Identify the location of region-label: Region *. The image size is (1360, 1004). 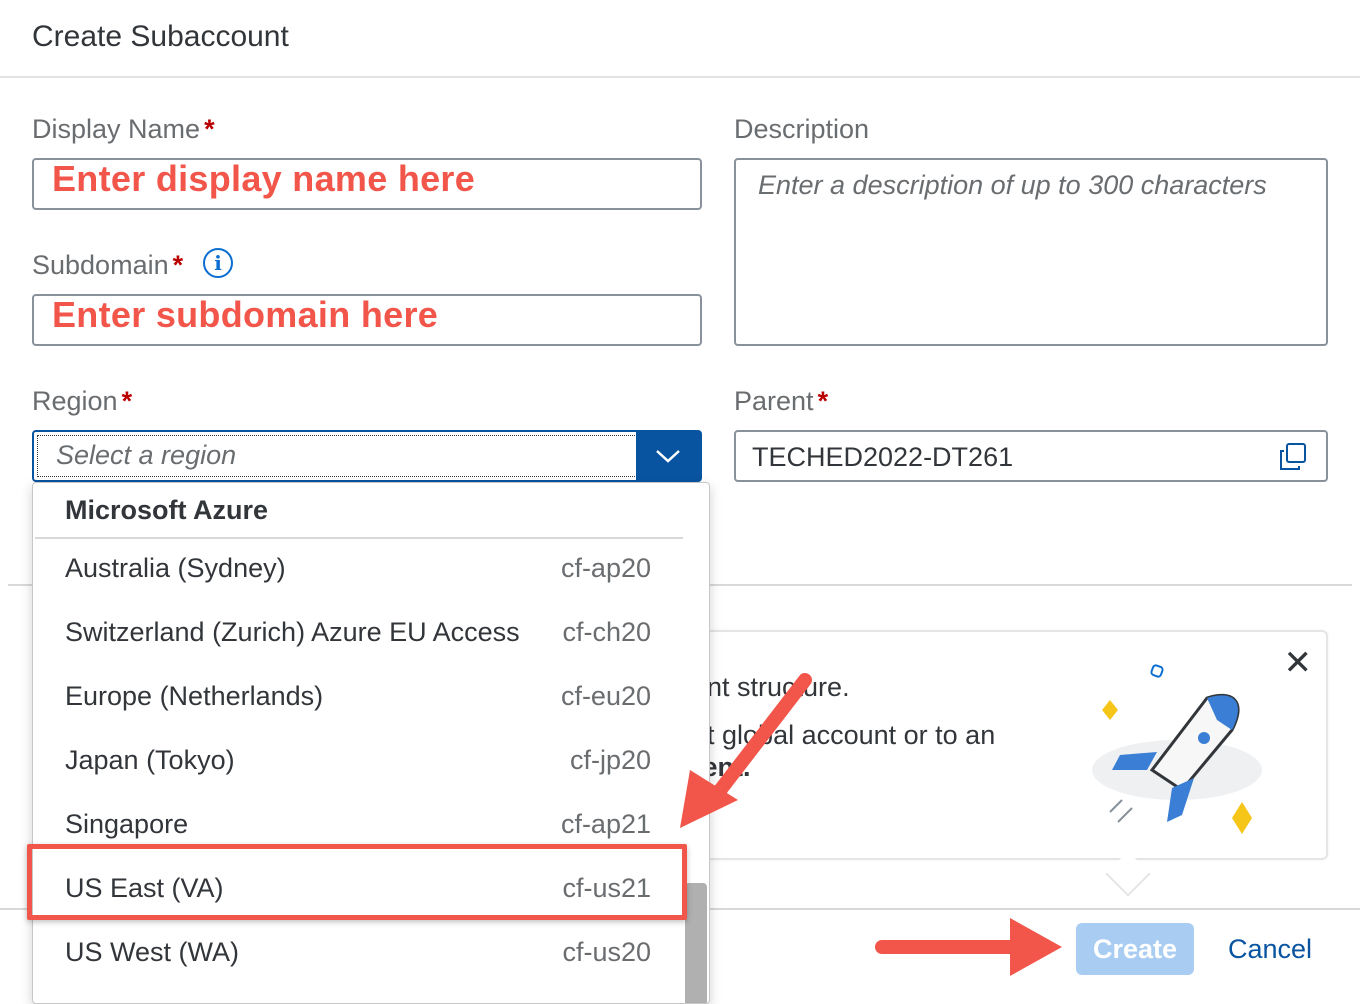
(82, 401).